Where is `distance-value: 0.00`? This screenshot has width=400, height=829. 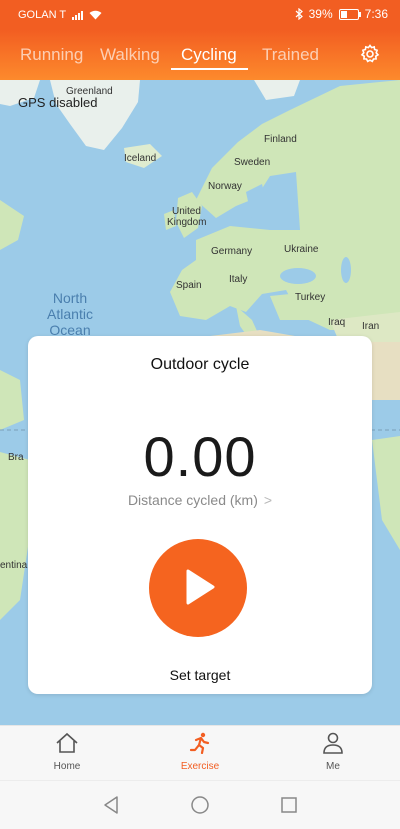
distance-value: 0.00 is located at coordinates (200, 456).